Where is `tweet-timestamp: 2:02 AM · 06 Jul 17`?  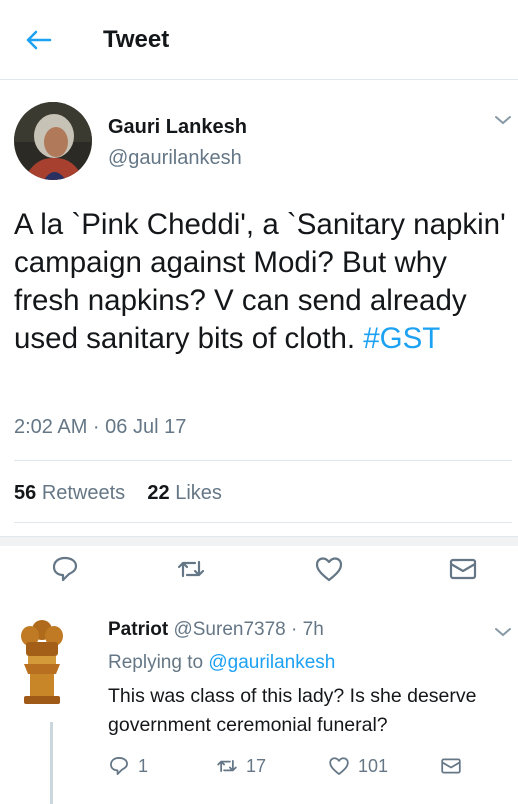 tweet-timestamp: 2:02 AM · 06 Jul 17 is located at coordinates (100, 427).